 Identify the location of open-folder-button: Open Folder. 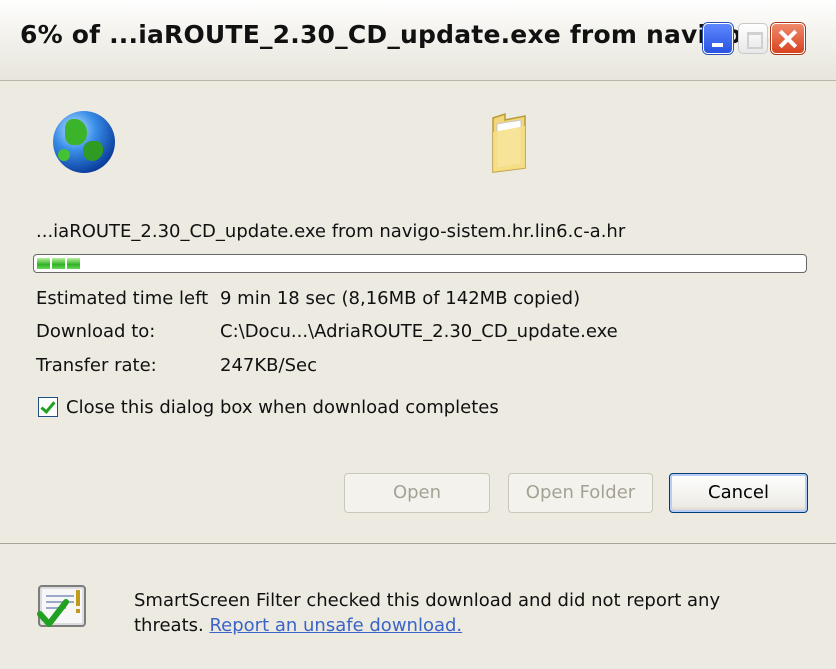
(580, 493).